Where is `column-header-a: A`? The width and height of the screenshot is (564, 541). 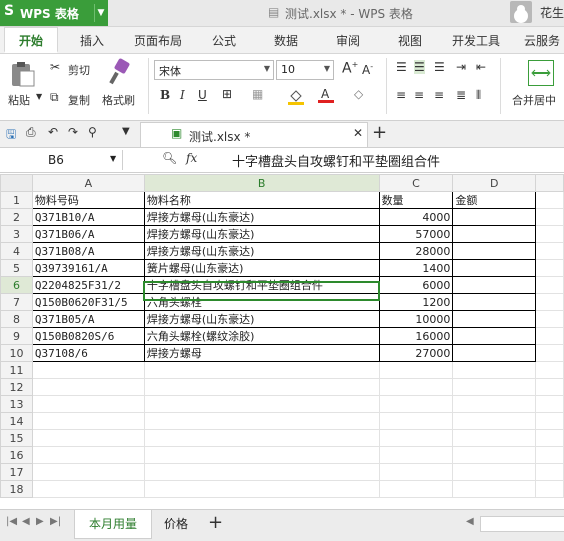 column-header-a: A is located at coordinates (88, 183).